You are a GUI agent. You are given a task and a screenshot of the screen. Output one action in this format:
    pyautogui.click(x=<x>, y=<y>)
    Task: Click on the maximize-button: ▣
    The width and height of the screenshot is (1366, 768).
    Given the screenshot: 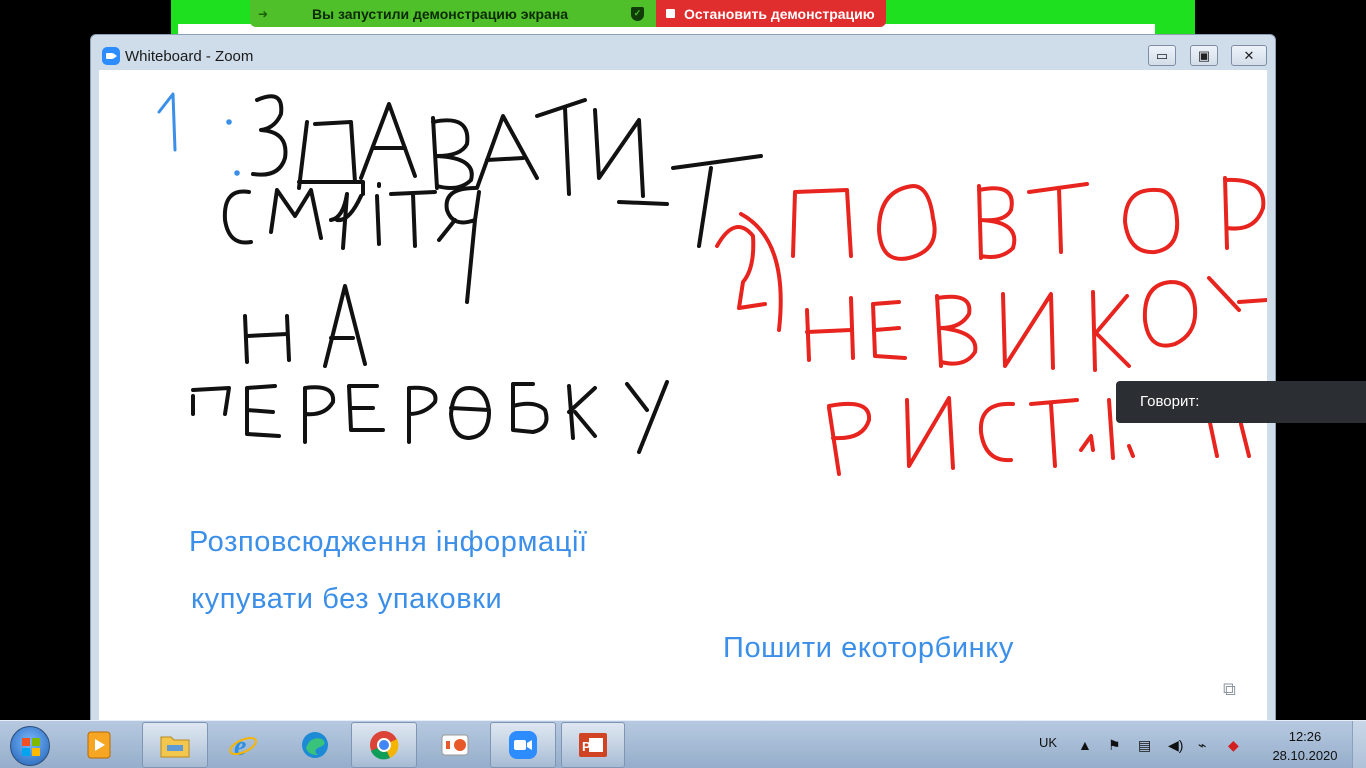 What is the action you would take?
    pyautogui.click(x=1204, y=55)
    